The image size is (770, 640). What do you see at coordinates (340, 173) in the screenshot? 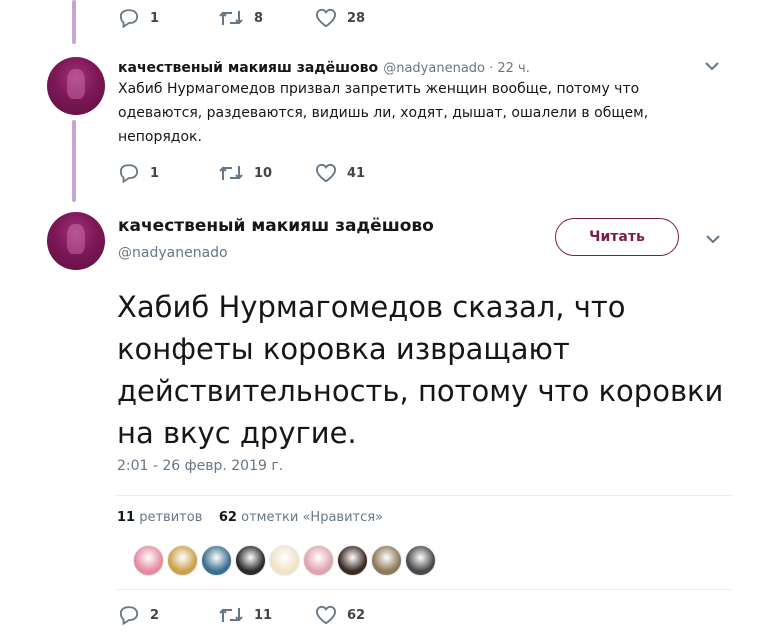
I see `like-button: 41` at bounding box center [340, 173].